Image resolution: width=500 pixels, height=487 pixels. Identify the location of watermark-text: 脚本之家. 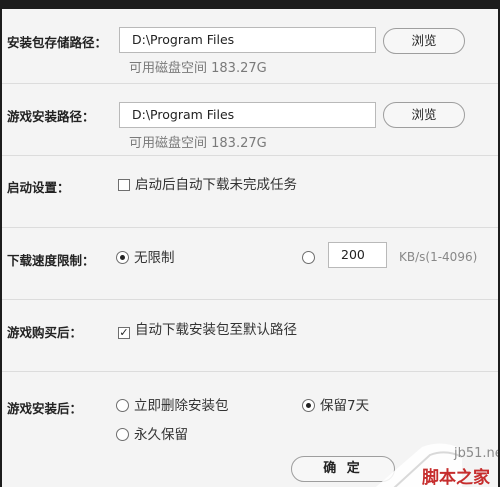
(456, 477).